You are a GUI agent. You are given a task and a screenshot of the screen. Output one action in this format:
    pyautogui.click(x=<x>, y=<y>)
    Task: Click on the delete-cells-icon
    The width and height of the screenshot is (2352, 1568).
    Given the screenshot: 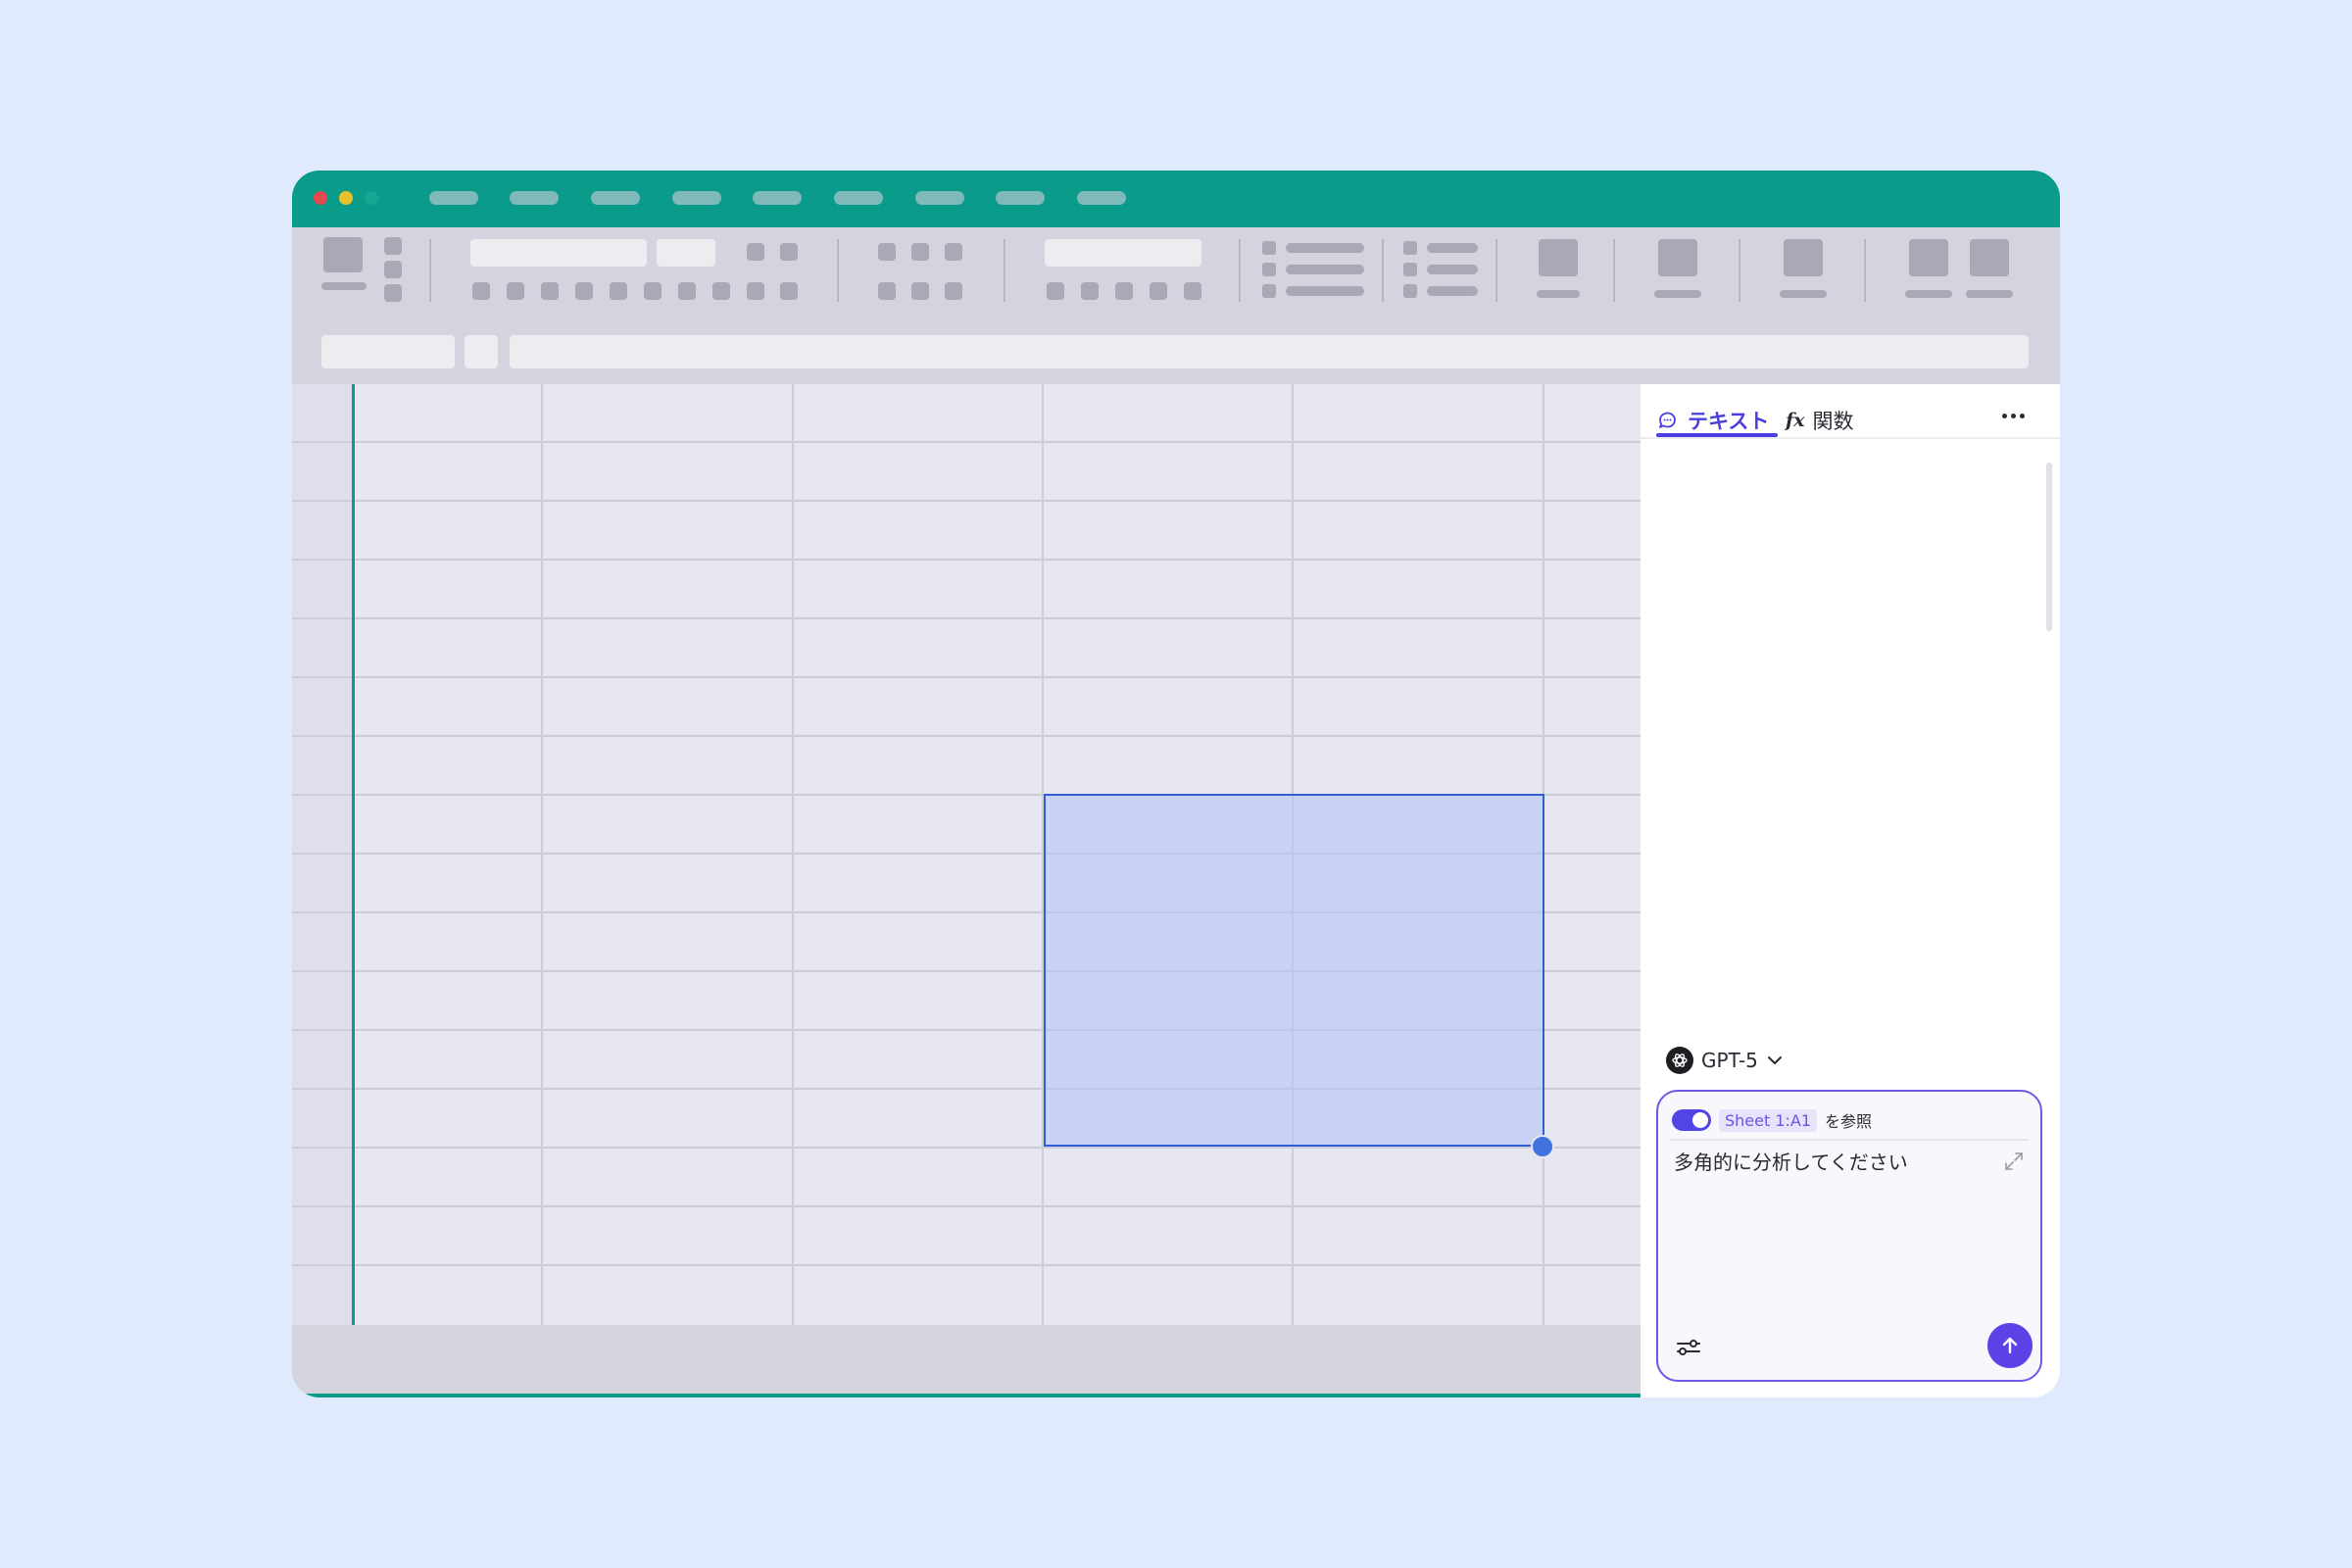 What is the action you would take?
    pyautogui.click(x=1410, y=269)
    